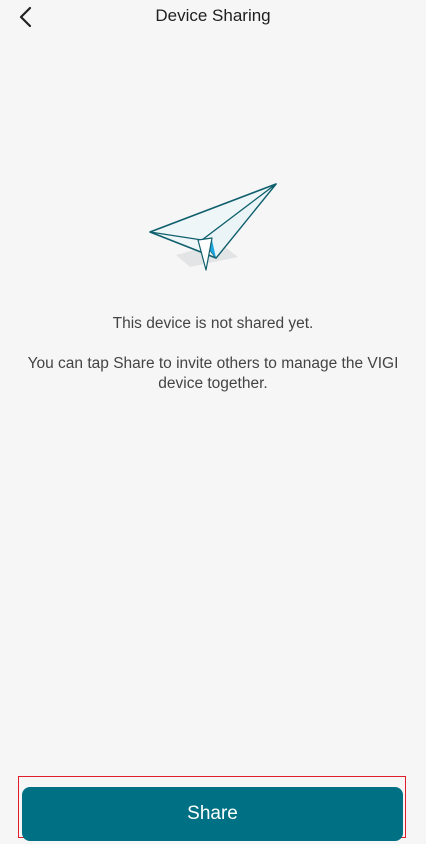 This screenshot has height=844, width=426. Describe the element at coordinates (213, 227) in the screenshot. I see `paper-plane-icon` at that location.